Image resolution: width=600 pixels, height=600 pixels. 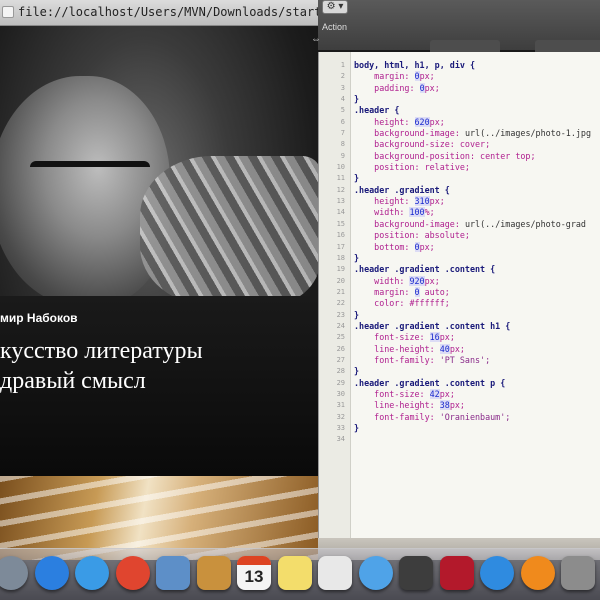 What do you see at coordinates (459, 88) in the screenshot?
I see `code-line: 3 padding: 0px;` at bounding box center [459, 88].